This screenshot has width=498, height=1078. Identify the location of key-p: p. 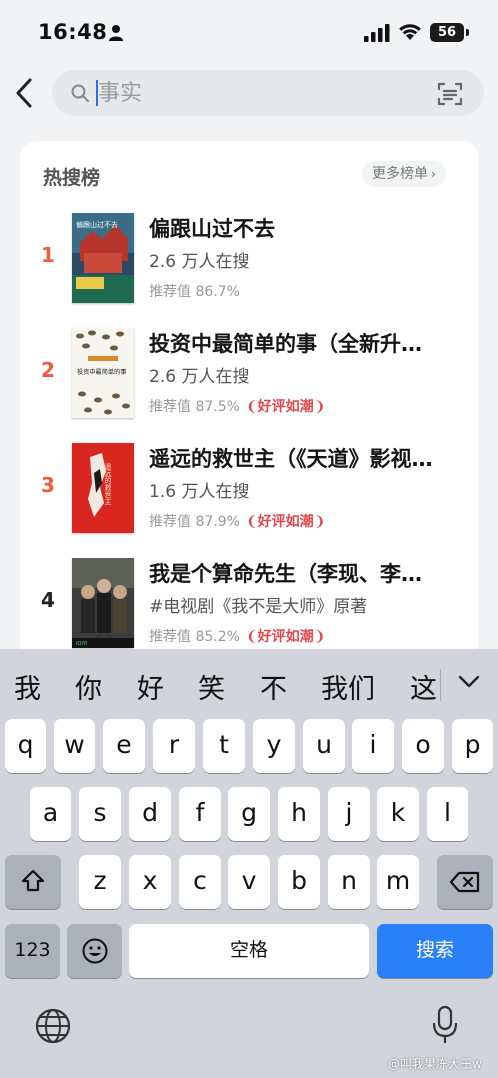
(472, 746).